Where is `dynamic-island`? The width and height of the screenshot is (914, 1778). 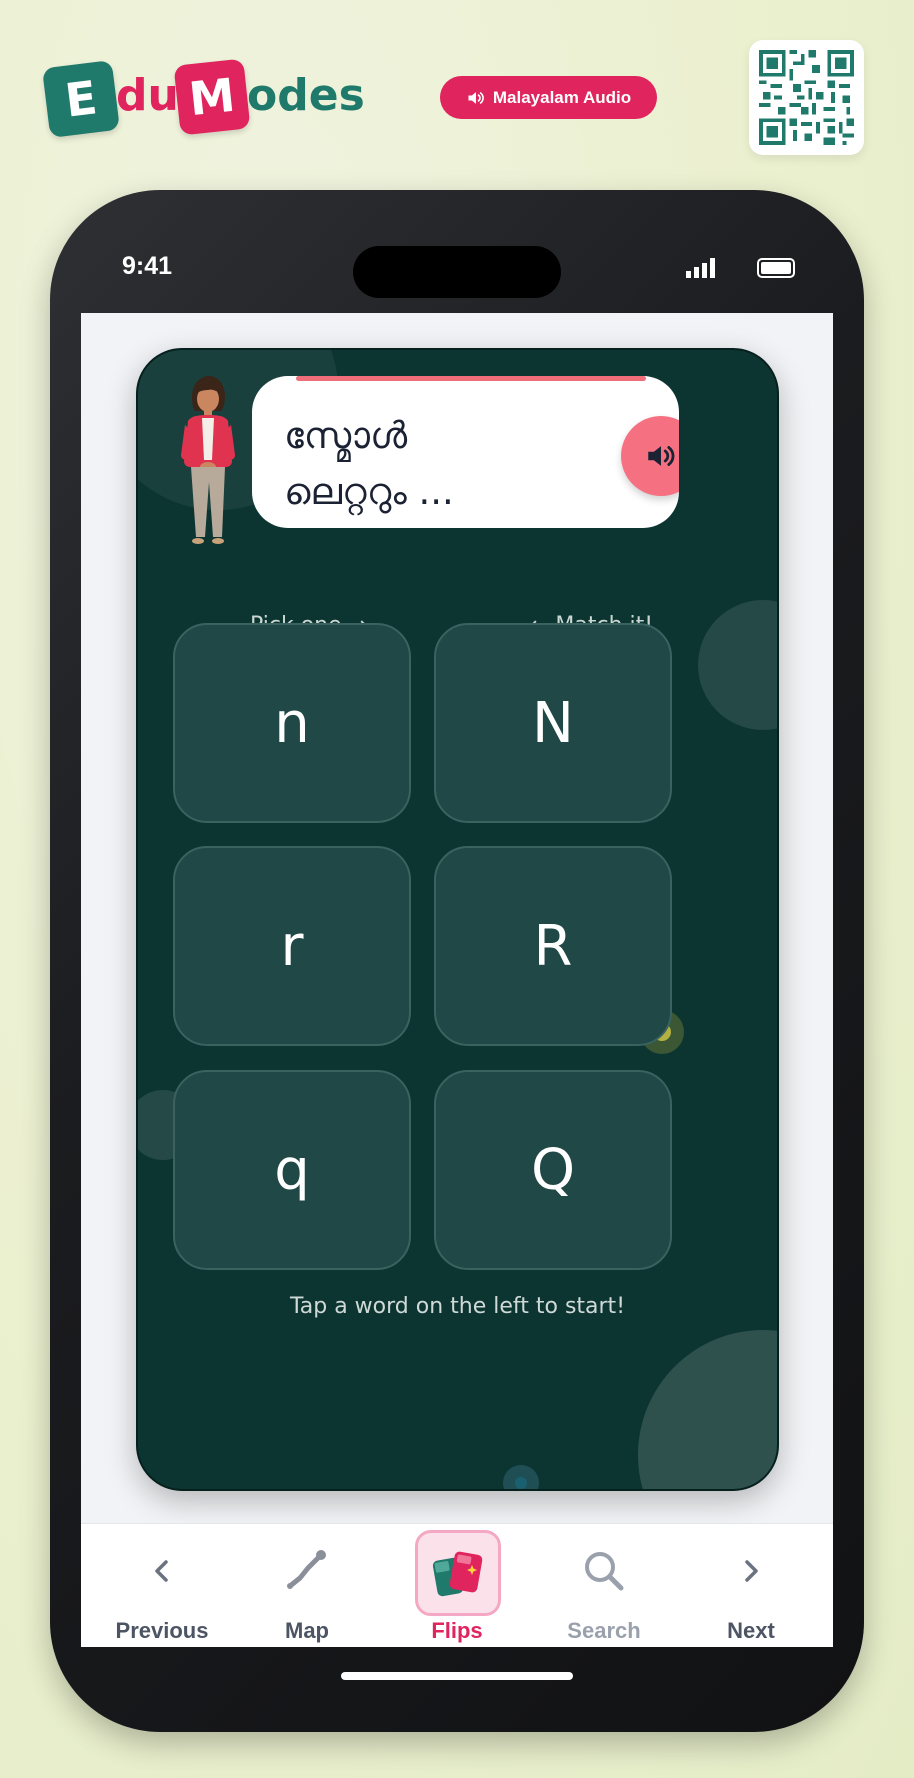 dynamic-island is located at coordinates (457, 272).